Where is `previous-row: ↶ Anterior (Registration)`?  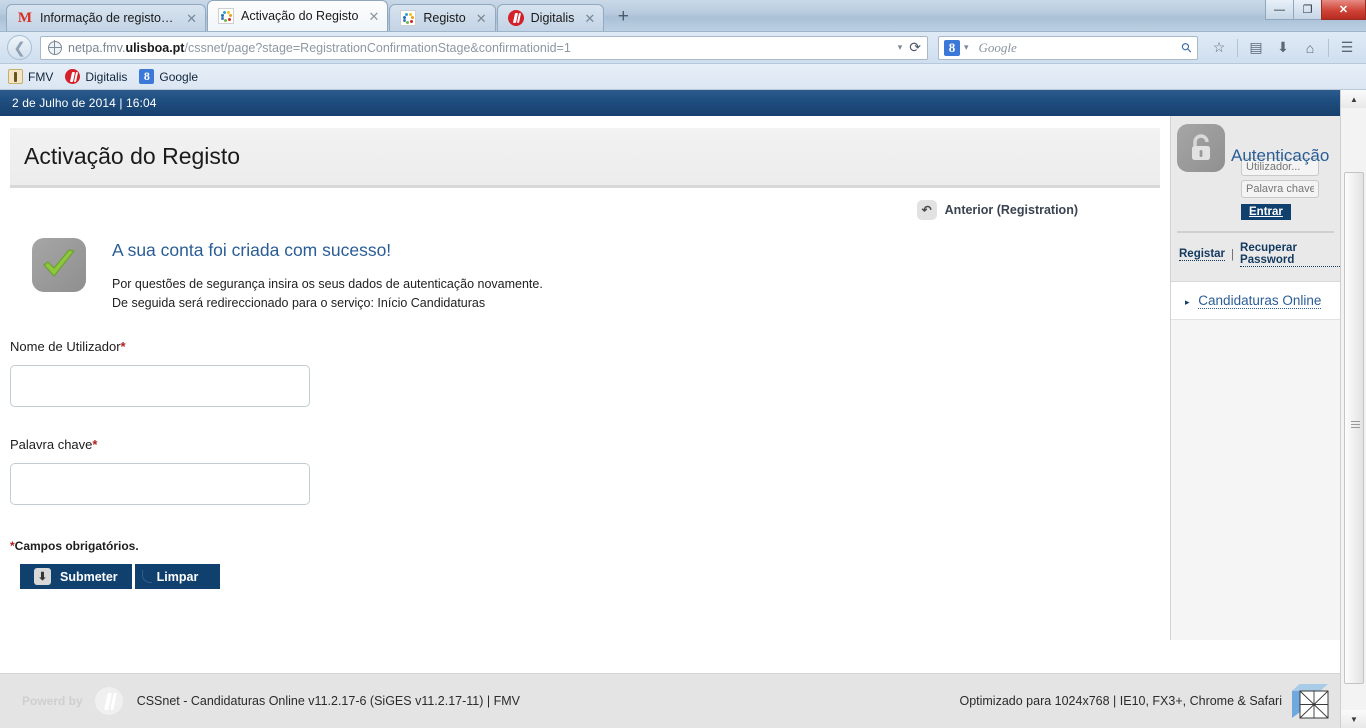 previous-row: ↶ Anterior (Registration) is located at coordinates (585, 204).